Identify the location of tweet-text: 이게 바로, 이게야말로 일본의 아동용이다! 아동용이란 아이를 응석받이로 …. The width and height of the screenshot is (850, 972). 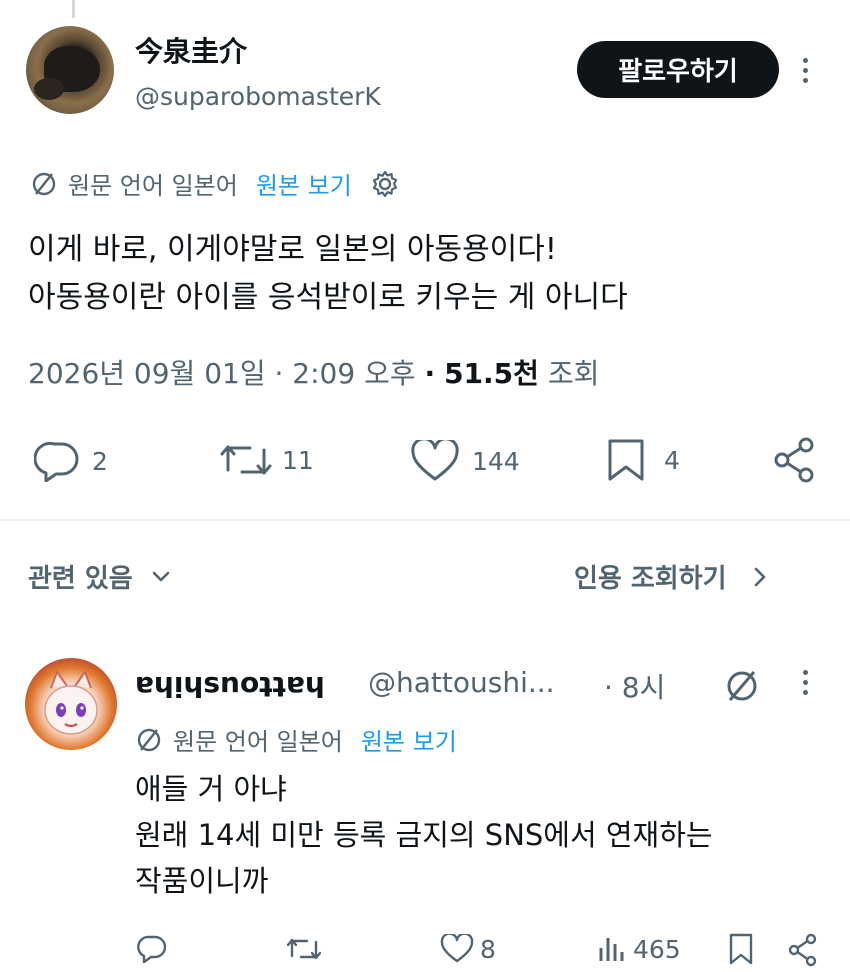
(328, 274).